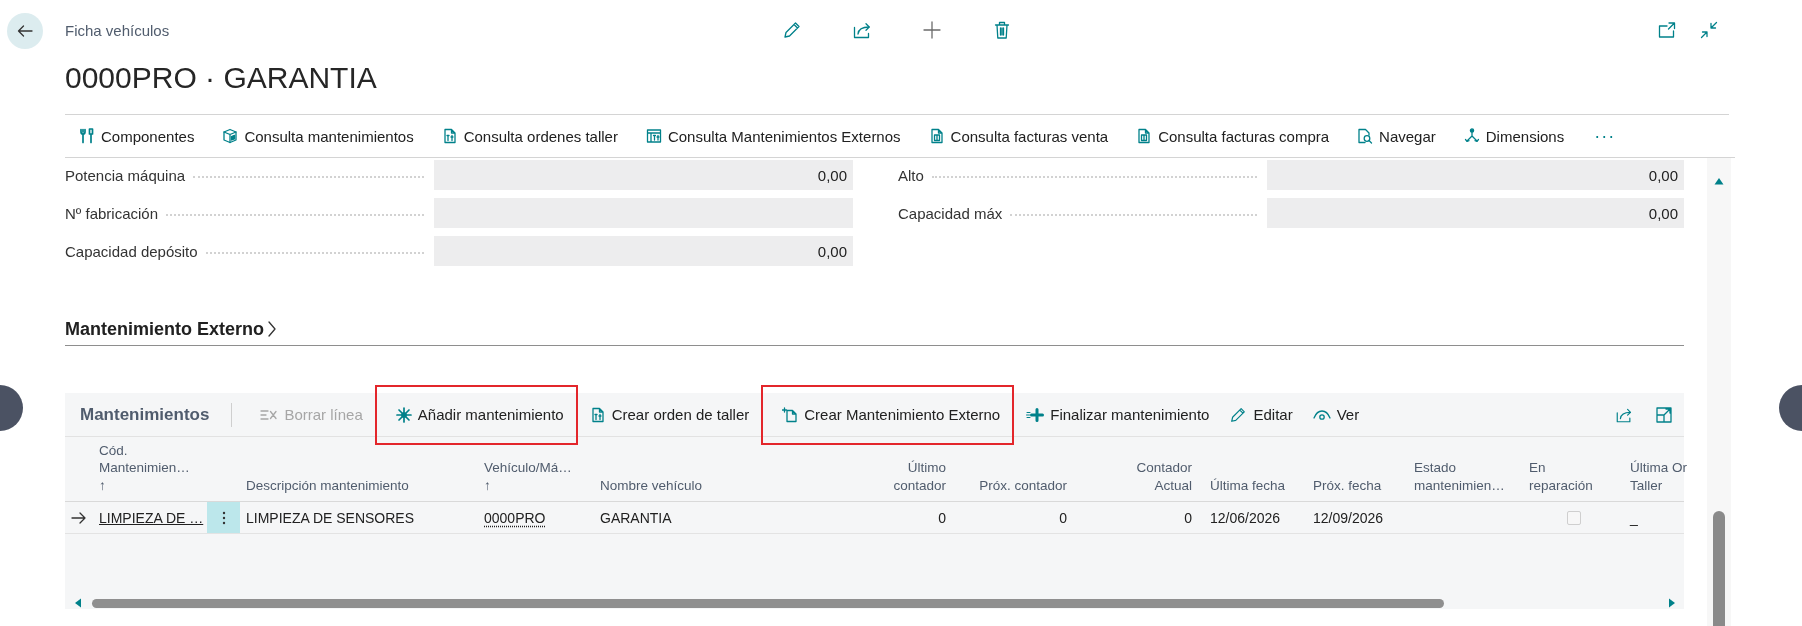  Describe the element at coordinates (327, 485) in the screenshot. I see `column-header: Descripción mantenimiento` at that location.